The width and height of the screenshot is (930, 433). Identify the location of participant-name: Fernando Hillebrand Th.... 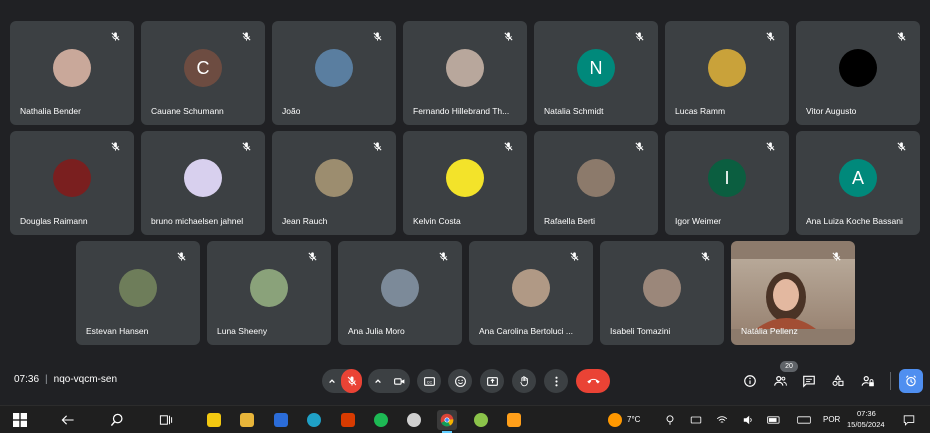
(461, 111).